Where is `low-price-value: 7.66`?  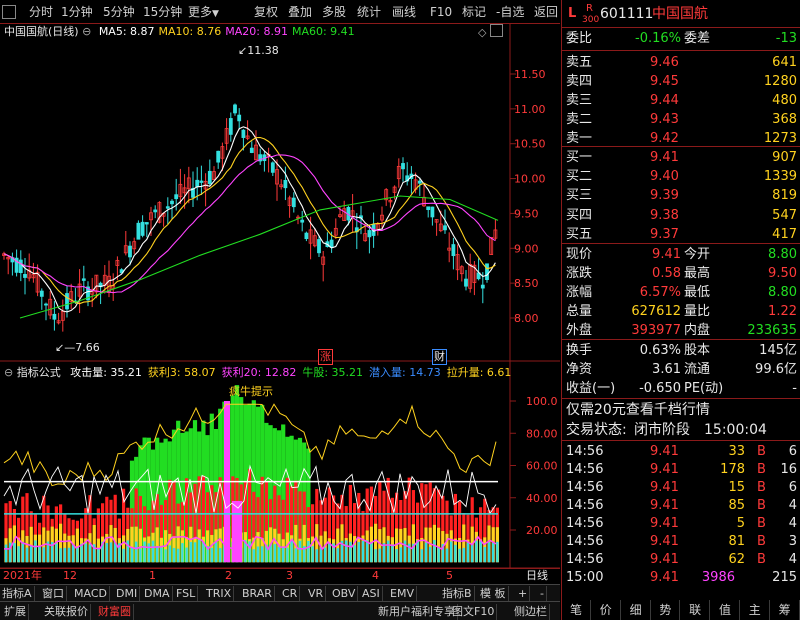 low-price-value: 7.66 is located at coordinates (87, 347).